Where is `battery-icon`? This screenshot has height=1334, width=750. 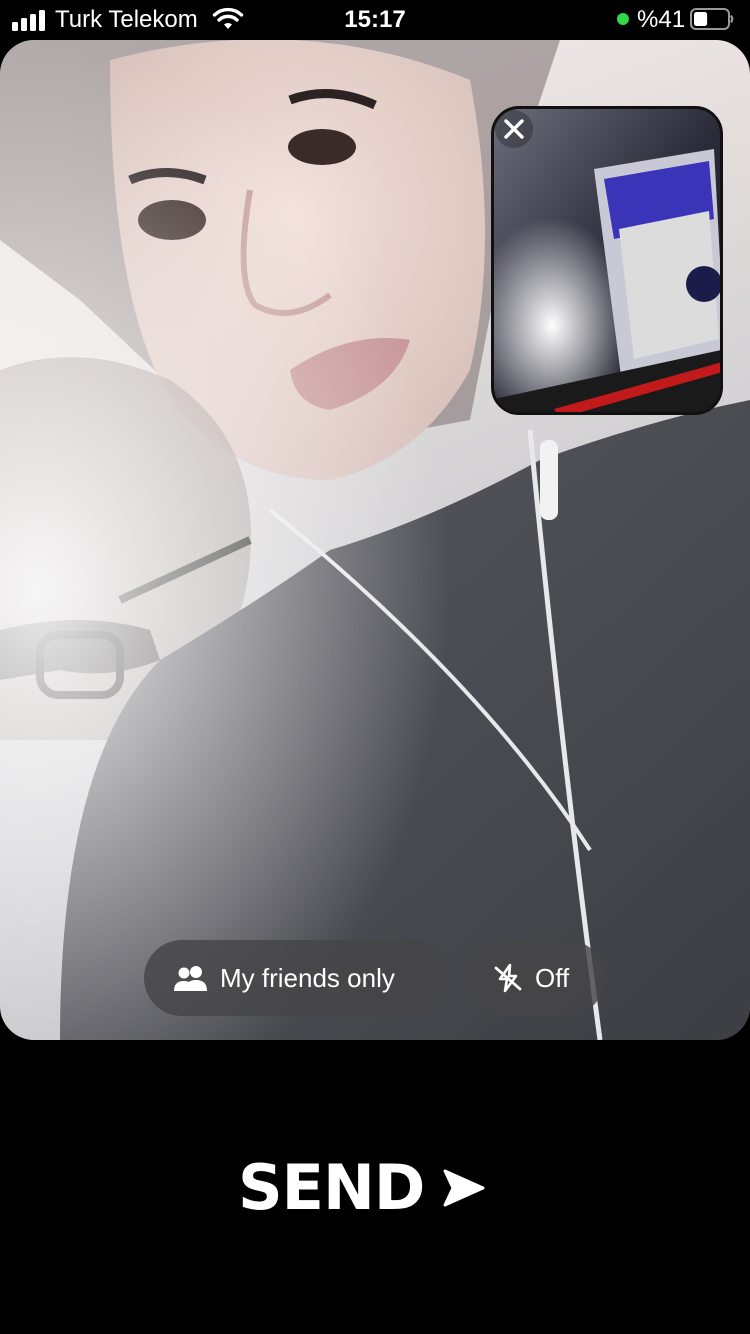
battery-icon is located at coordinates (712, 19).